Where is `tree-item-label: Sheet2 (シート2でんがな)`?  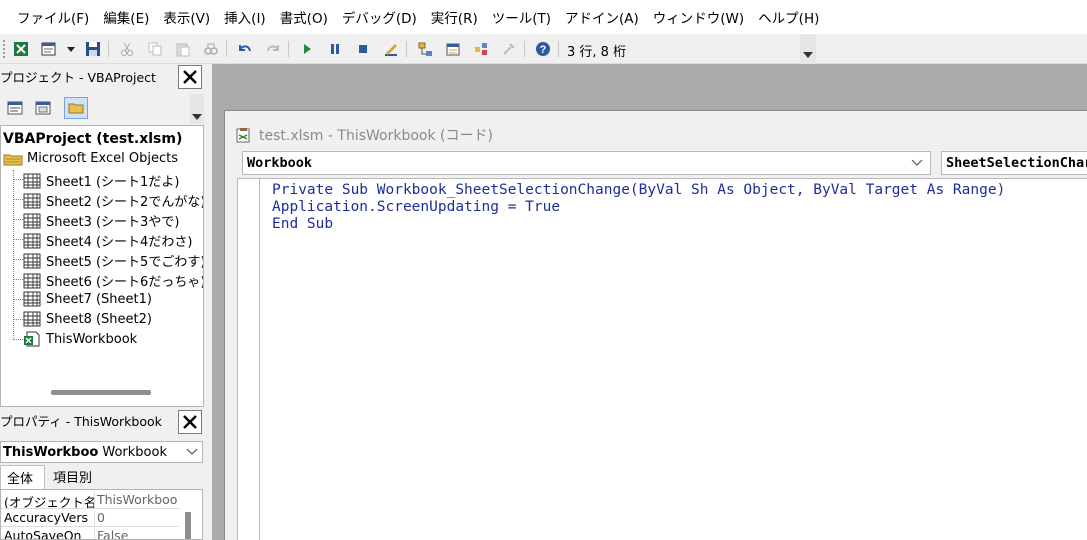 tree-item-label: Sheet2 (シート2でんがな) is located at coordinates (125, 202).